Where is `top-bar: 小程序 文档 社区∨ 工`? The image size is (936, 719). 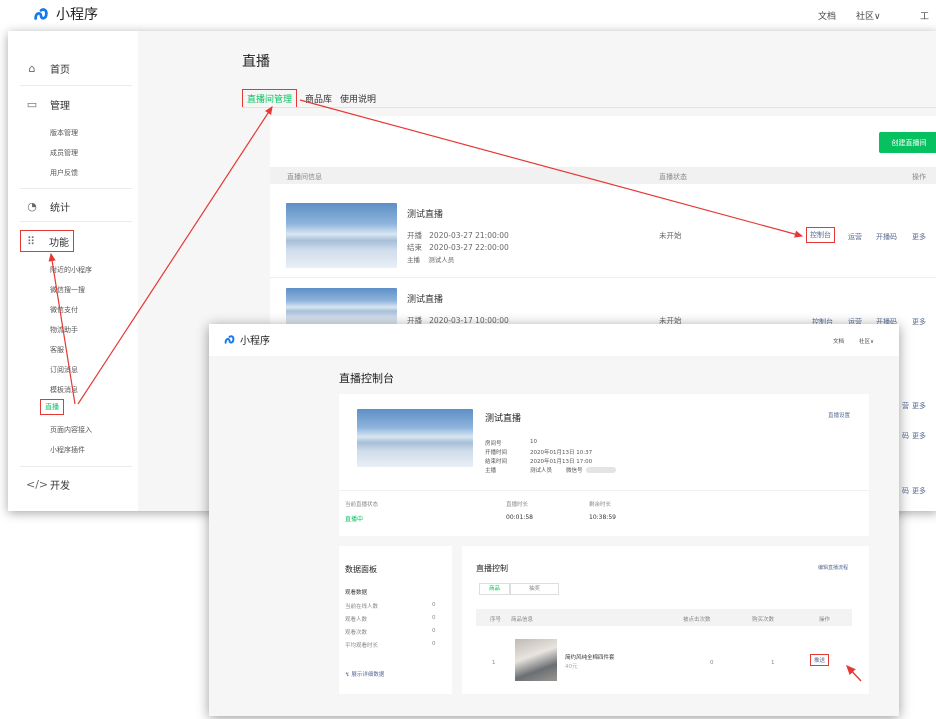 top-bar: 小程序 文档 社区∨ 工 is located at coordinates (468, 15).